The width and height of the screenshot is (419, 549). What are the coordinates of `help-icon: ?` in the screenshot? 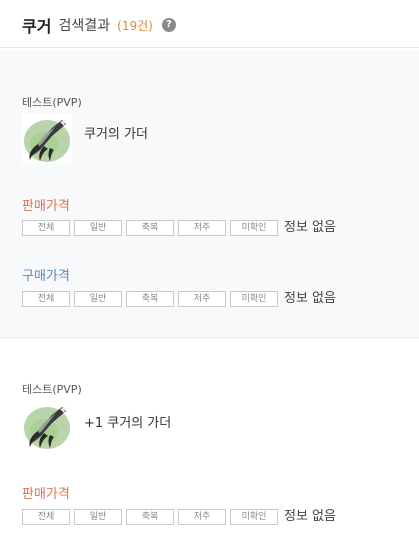 It's located at (168, 25).